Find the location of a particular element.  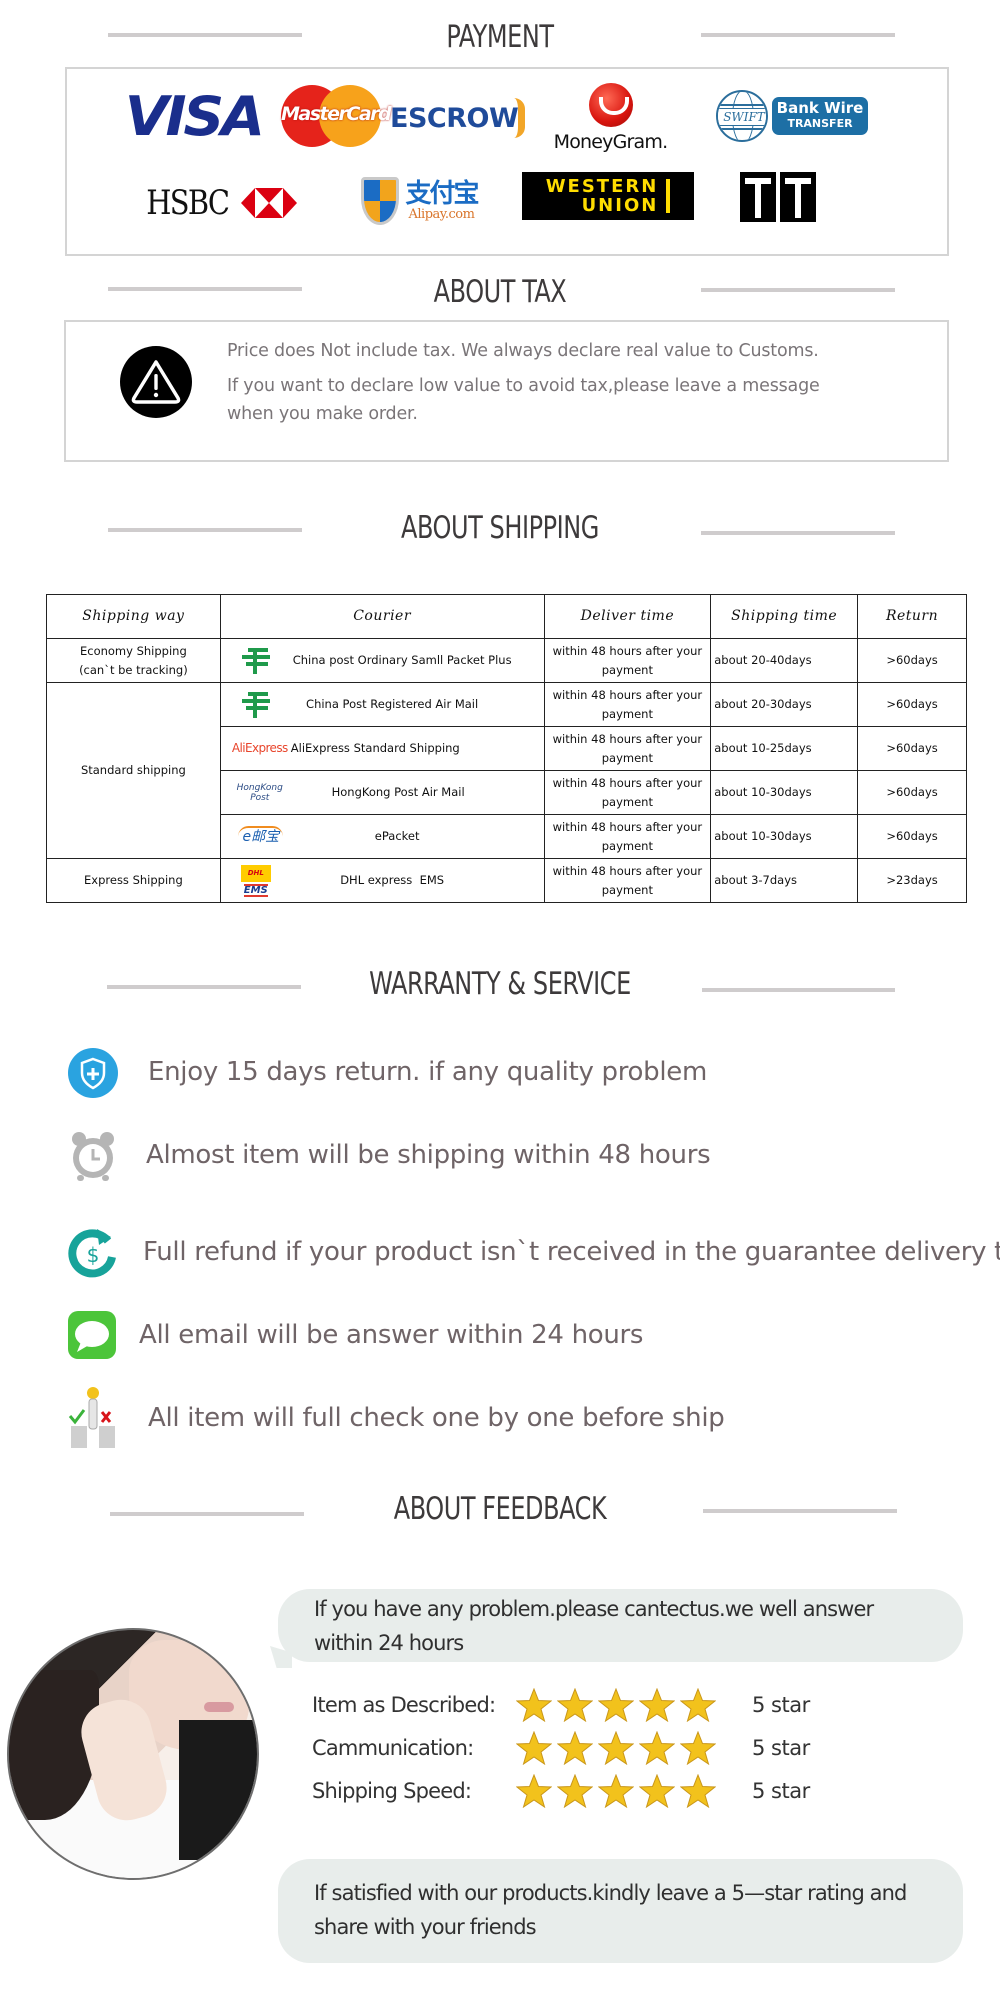

escrow-logo: ESCROW is located at coordinates (457, 118).